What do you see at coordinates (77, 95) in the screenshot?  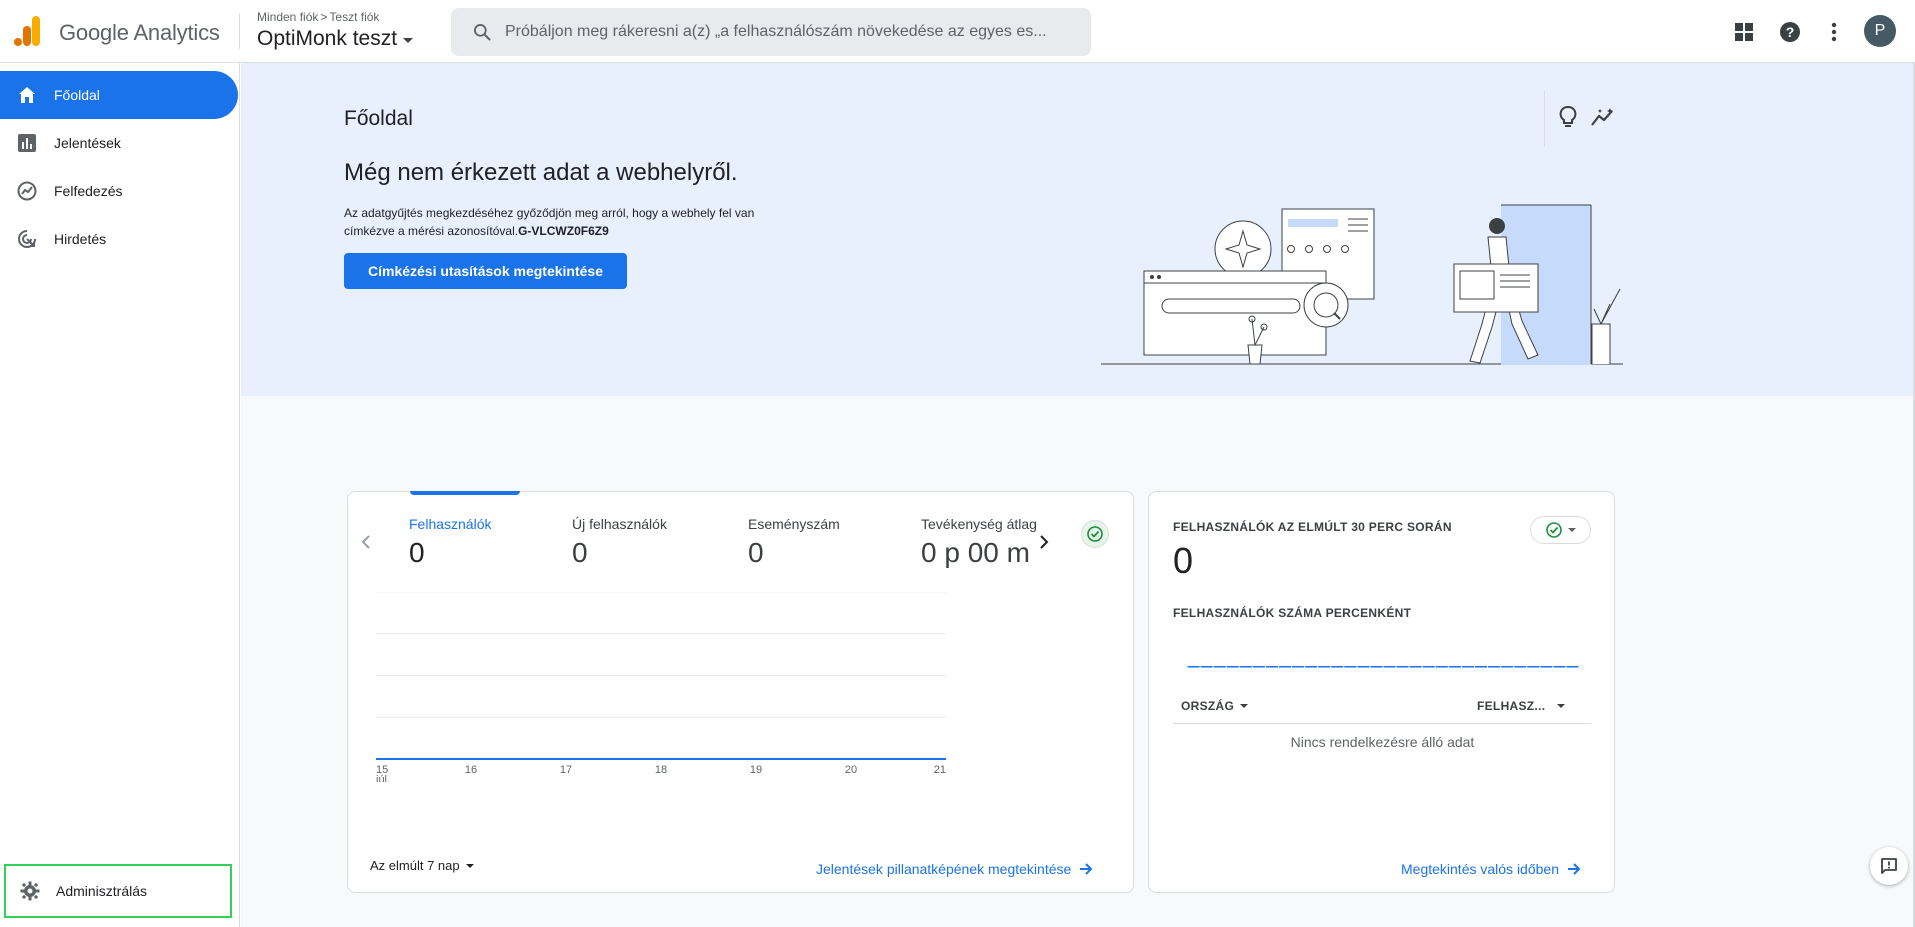 I see `sidebar-item-label: Főoldal` at bounding box center [77, 95].